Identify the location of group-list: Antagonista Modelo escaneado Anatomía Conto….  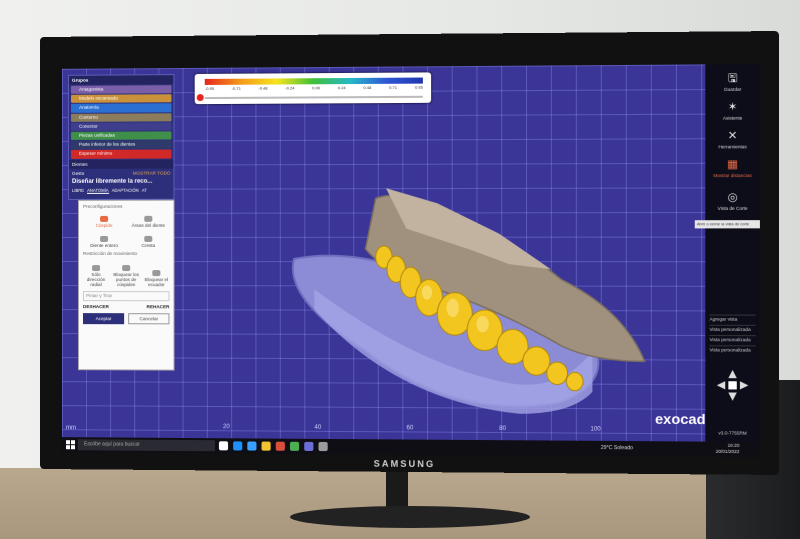
(121, 122).